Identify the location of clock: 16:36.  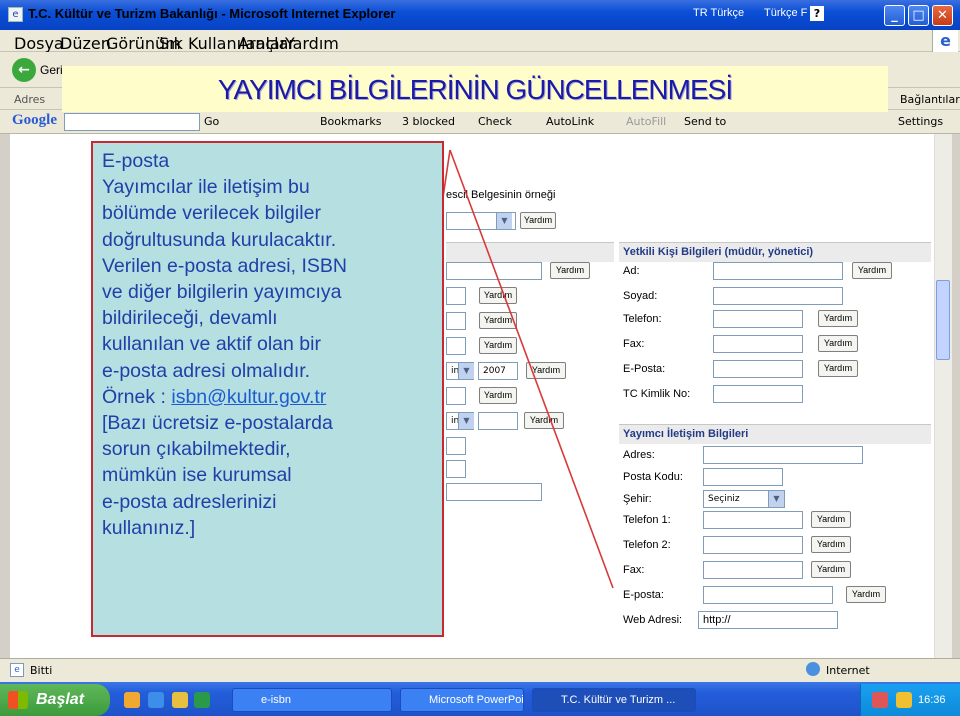
(932, 700).